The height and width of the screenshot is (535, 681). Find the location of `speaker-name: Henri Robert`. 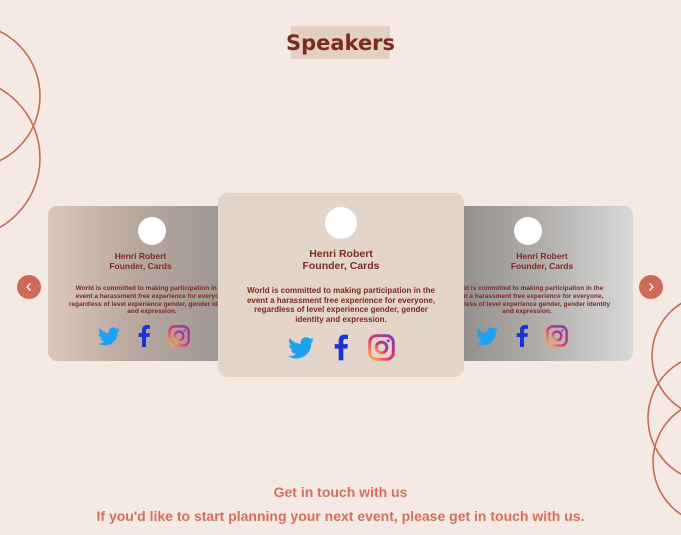

speaker-name: Henri Robert is located at coordinates (341, 254).